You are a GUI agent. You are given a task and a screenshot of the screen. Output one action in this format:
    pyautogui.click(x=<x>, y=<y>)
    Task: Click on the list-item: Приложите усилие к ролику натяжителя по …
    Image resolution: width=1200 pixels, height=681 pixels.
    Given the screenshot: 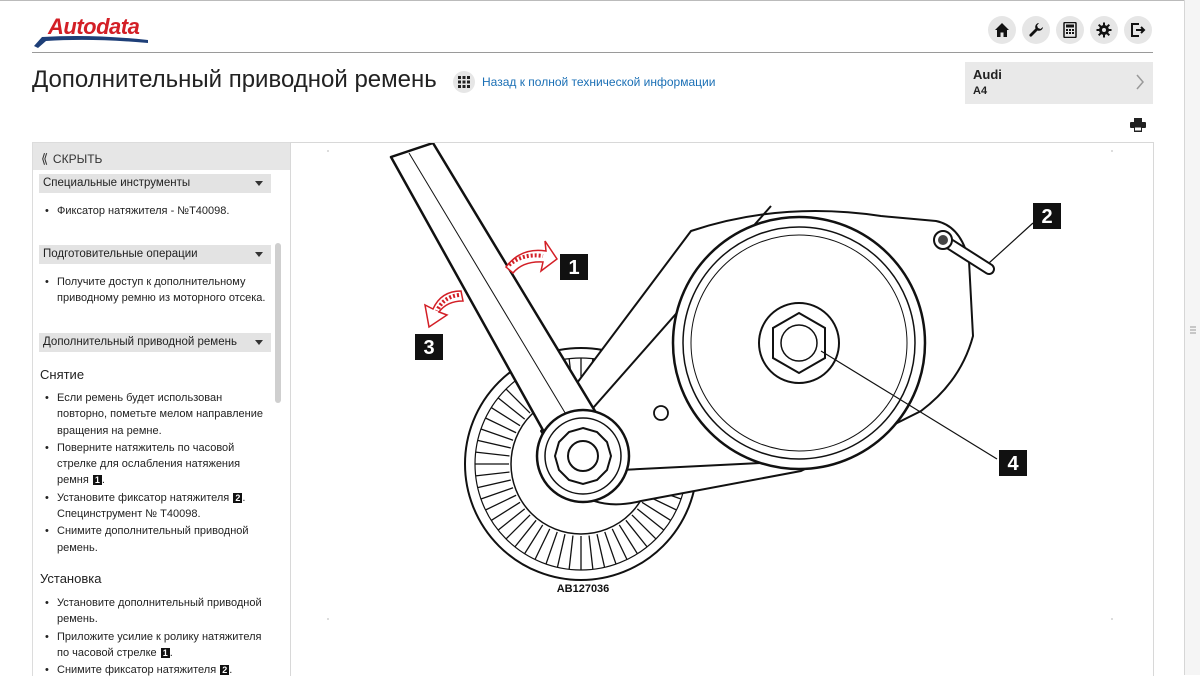 What is the action you would take?
    pyautogui.click(x=157, y=645)
    